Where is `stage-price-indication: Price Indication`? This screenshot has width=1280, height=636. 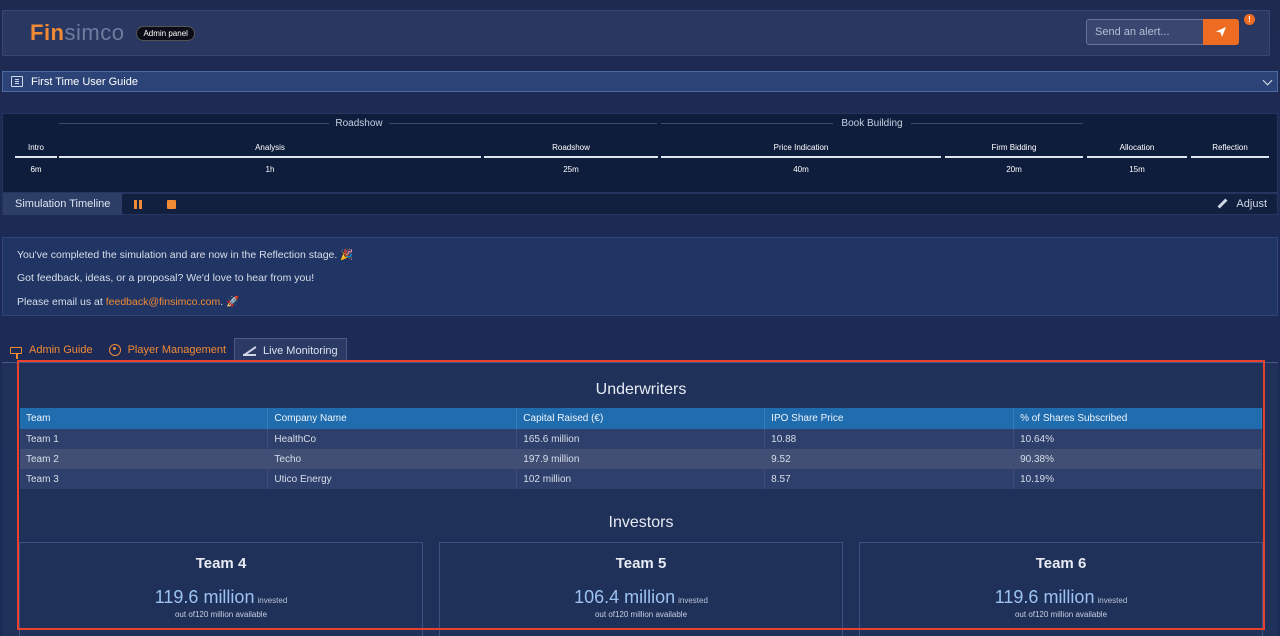
stage-price-indication: Price Indication is located at coordinates (801, 147).